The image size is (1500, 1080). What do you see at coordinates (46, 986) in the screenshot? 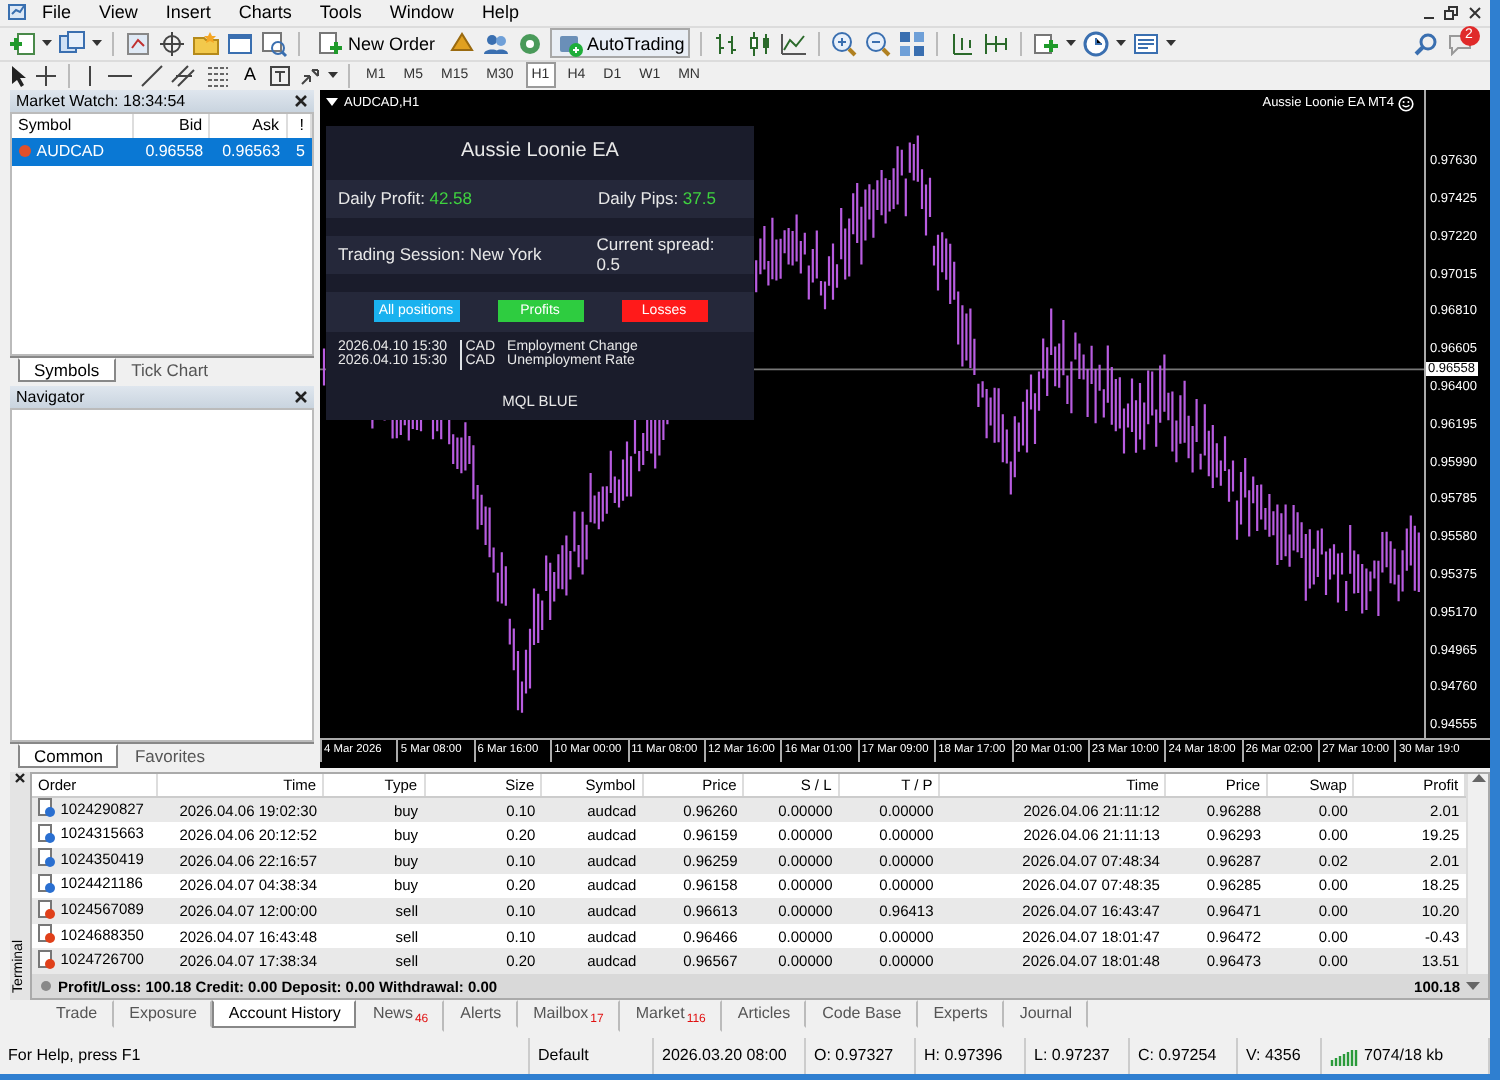
I see `summary-dot-icon` at bounding box center [46, 986].